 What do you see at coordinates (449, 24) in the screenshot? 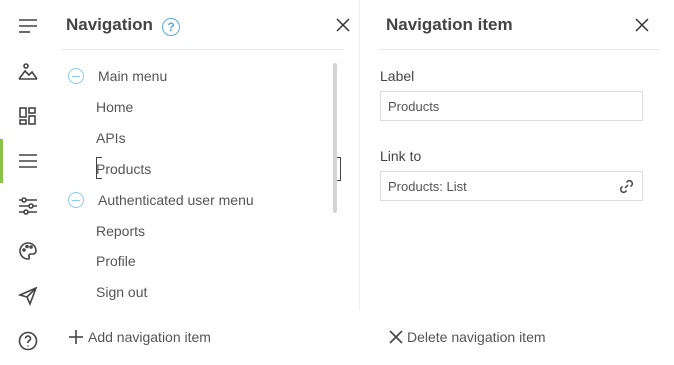
I see `navigation-item-title: Navigation item` at bounding box center [449, 24].